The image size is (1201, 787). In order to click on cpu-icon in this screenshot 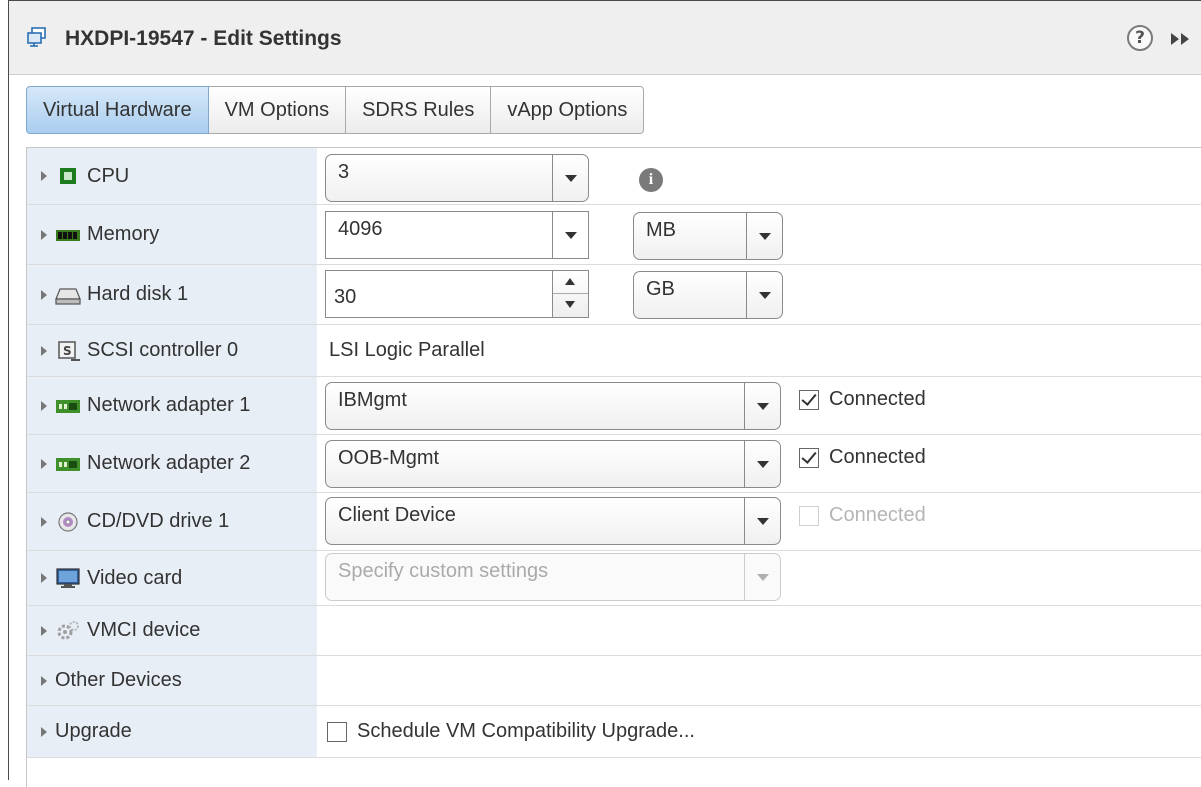, I will do `click(68, 176)`.